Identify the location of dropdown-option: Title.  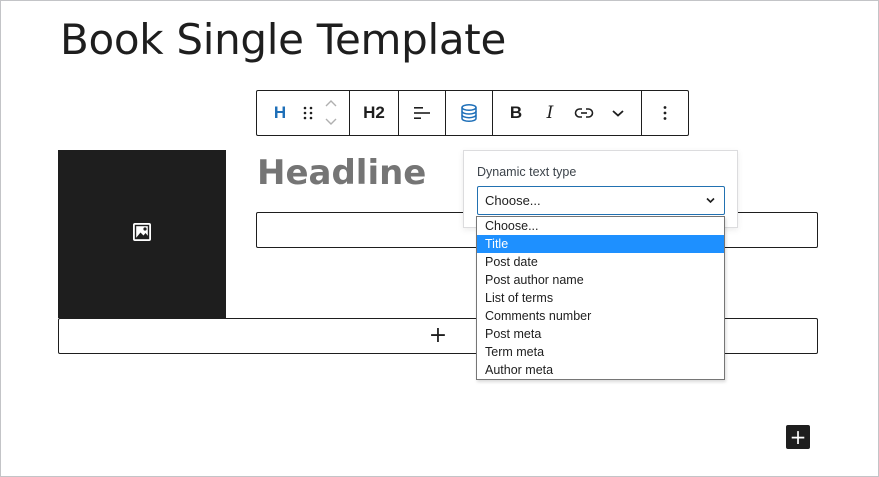
(600, 244).